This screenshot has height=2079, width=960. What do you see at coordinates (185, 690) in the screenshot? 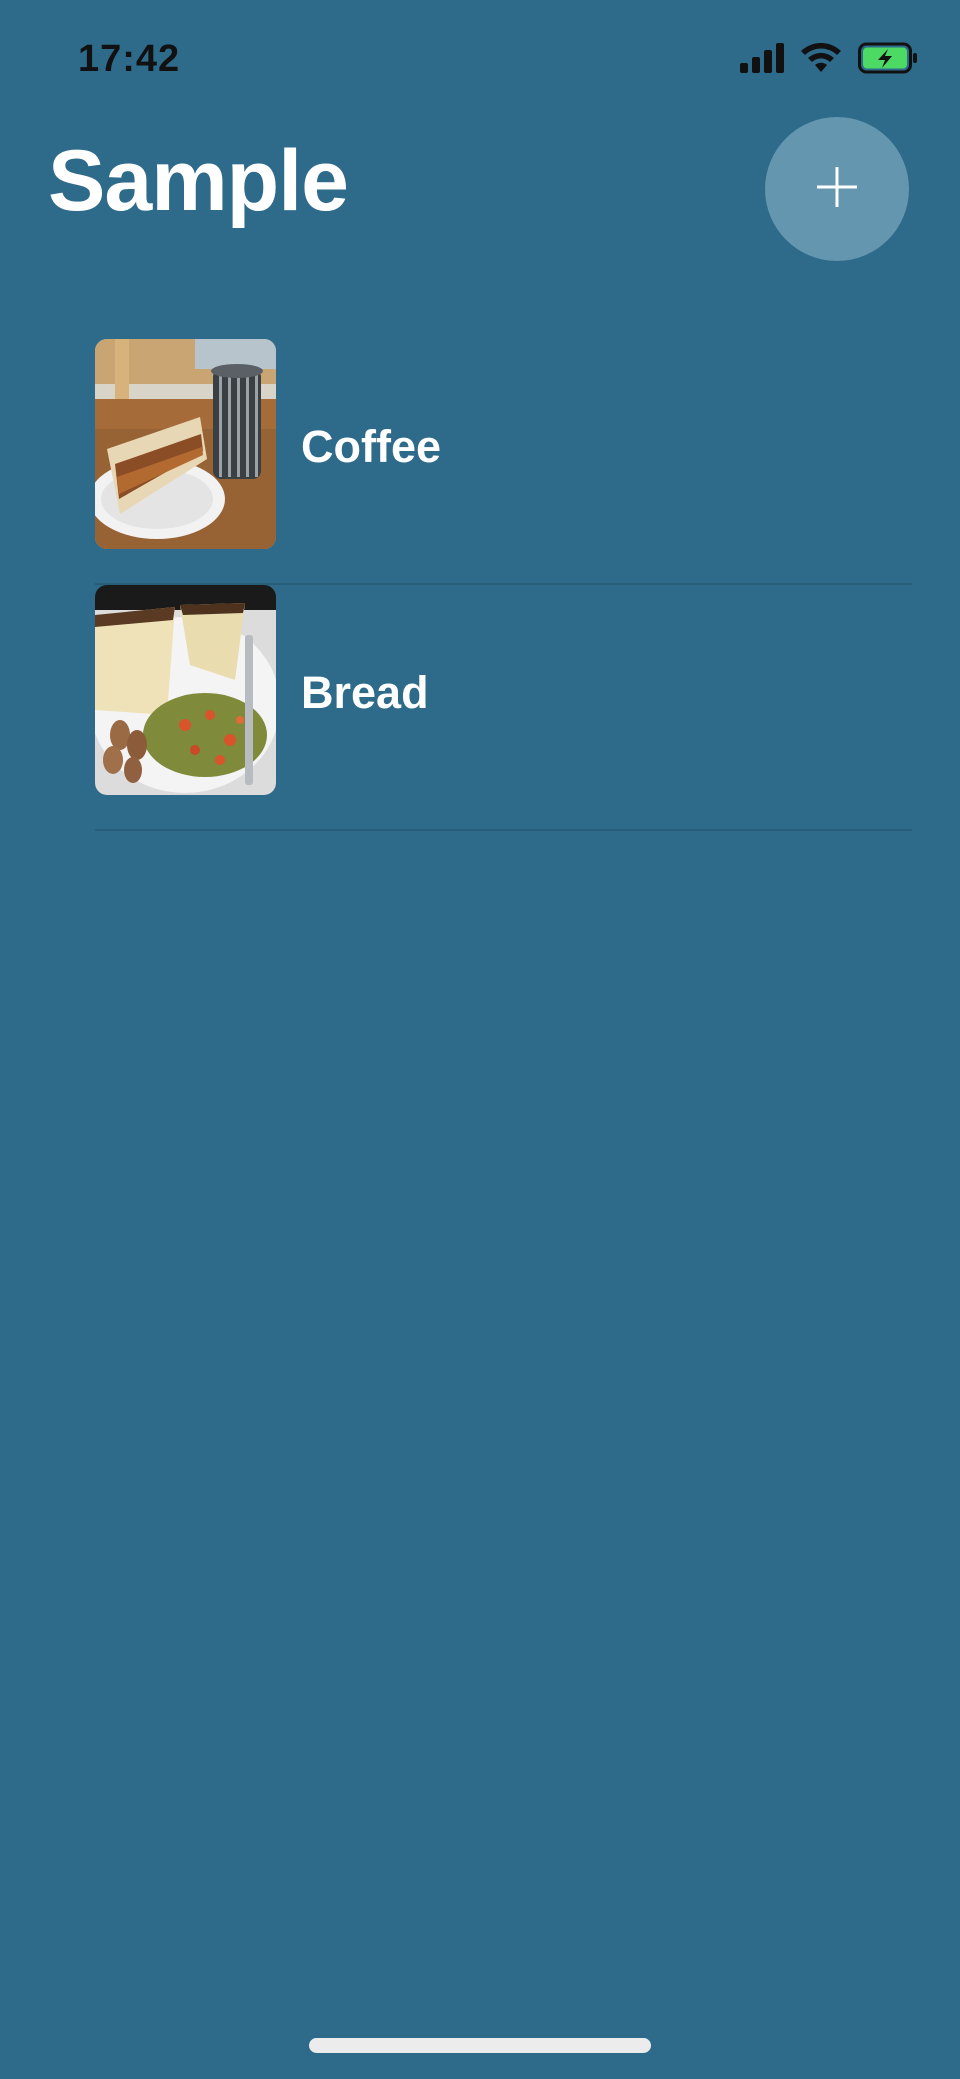
I see `bread-and-salad-photo` at bounding box center [185, 690].